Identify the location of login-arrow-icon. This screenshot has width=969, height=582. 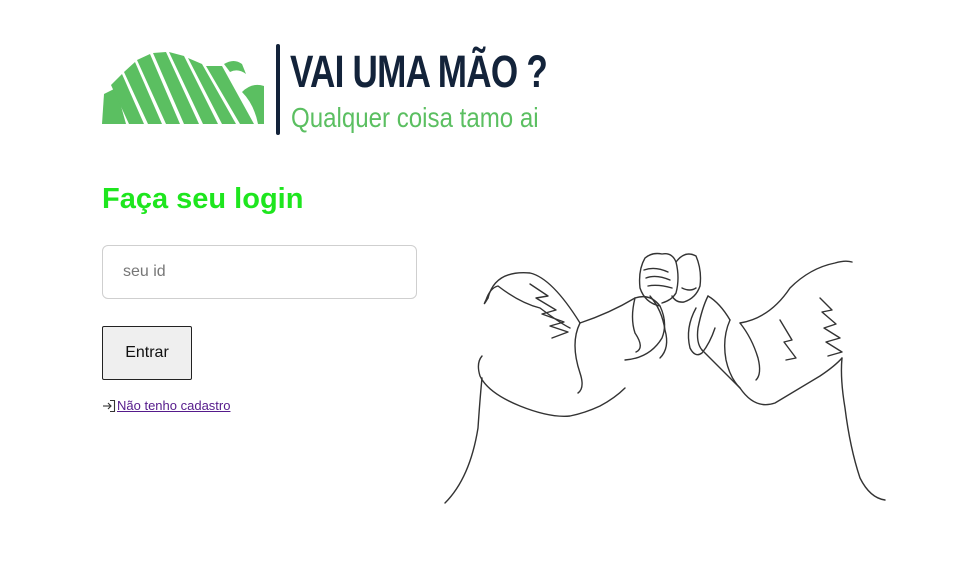
(109, 405).